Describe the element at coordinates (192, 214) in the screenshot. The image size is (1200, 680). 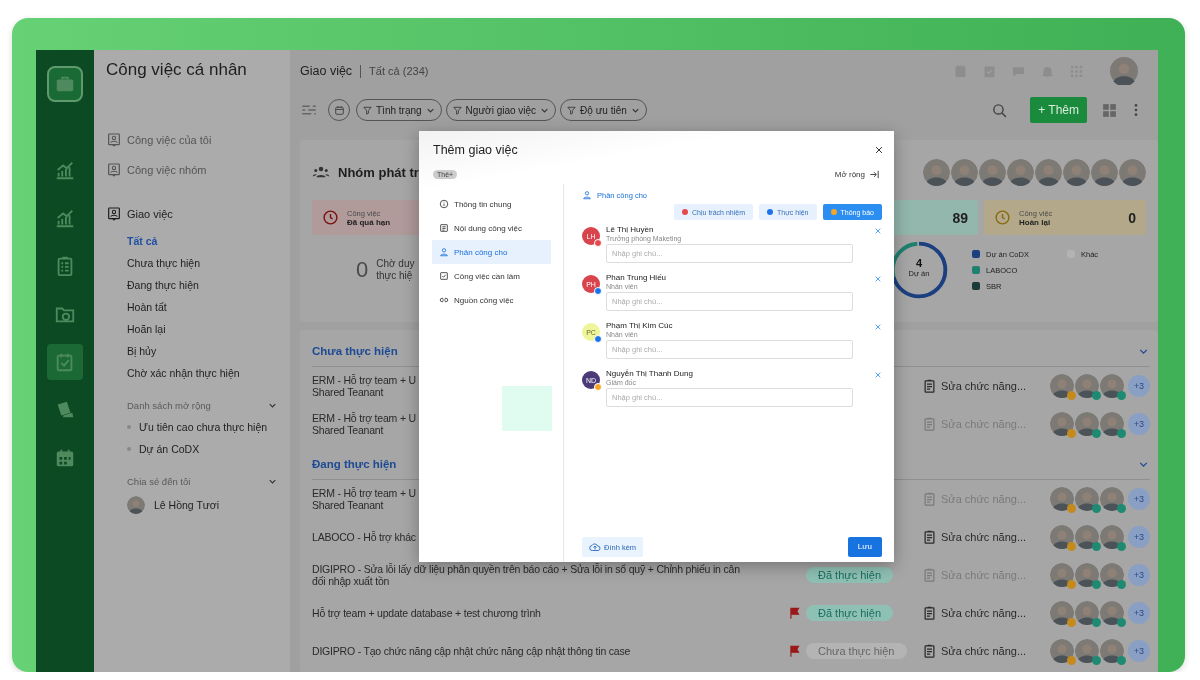
I see `sidebar-item: Giao việc` at that location.